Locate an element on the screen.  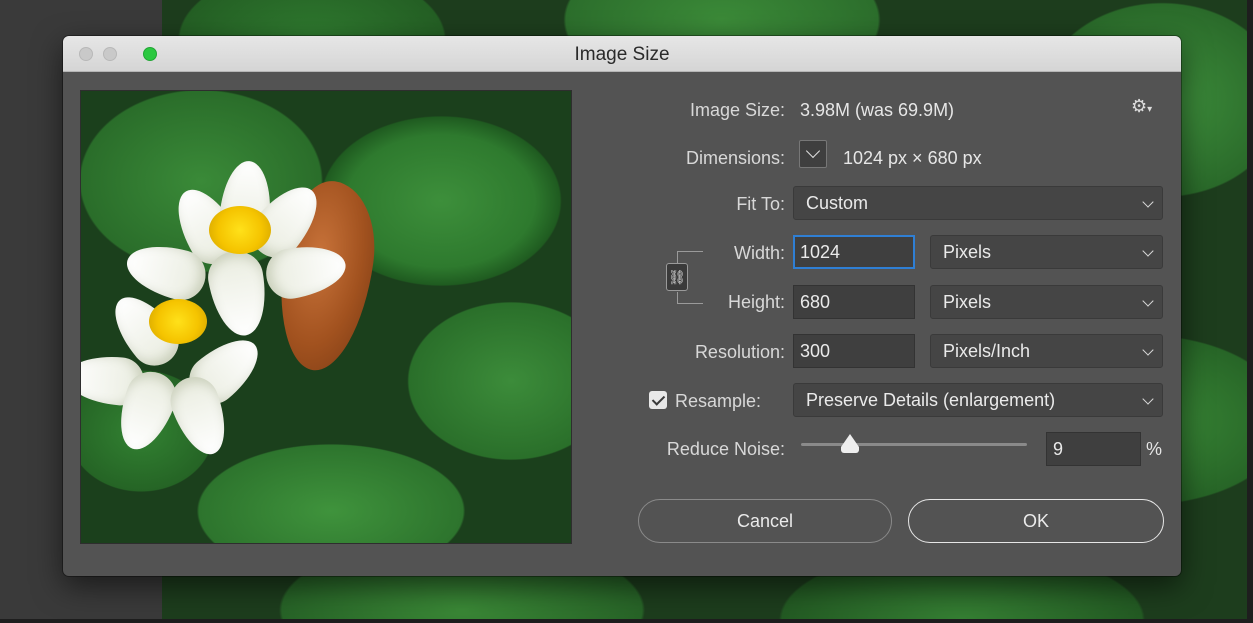
window-title: Image Size is located at coordinates (622, 54).